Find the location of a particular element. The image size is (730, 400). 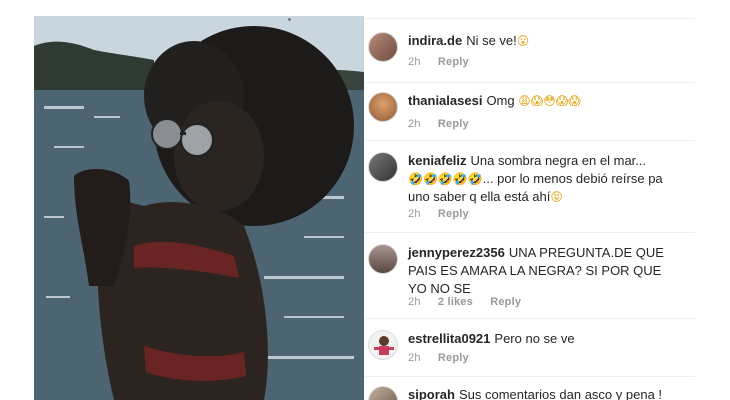

comment-text: estrellita0921 Pero no se ve is located at coordinates (543, 339).